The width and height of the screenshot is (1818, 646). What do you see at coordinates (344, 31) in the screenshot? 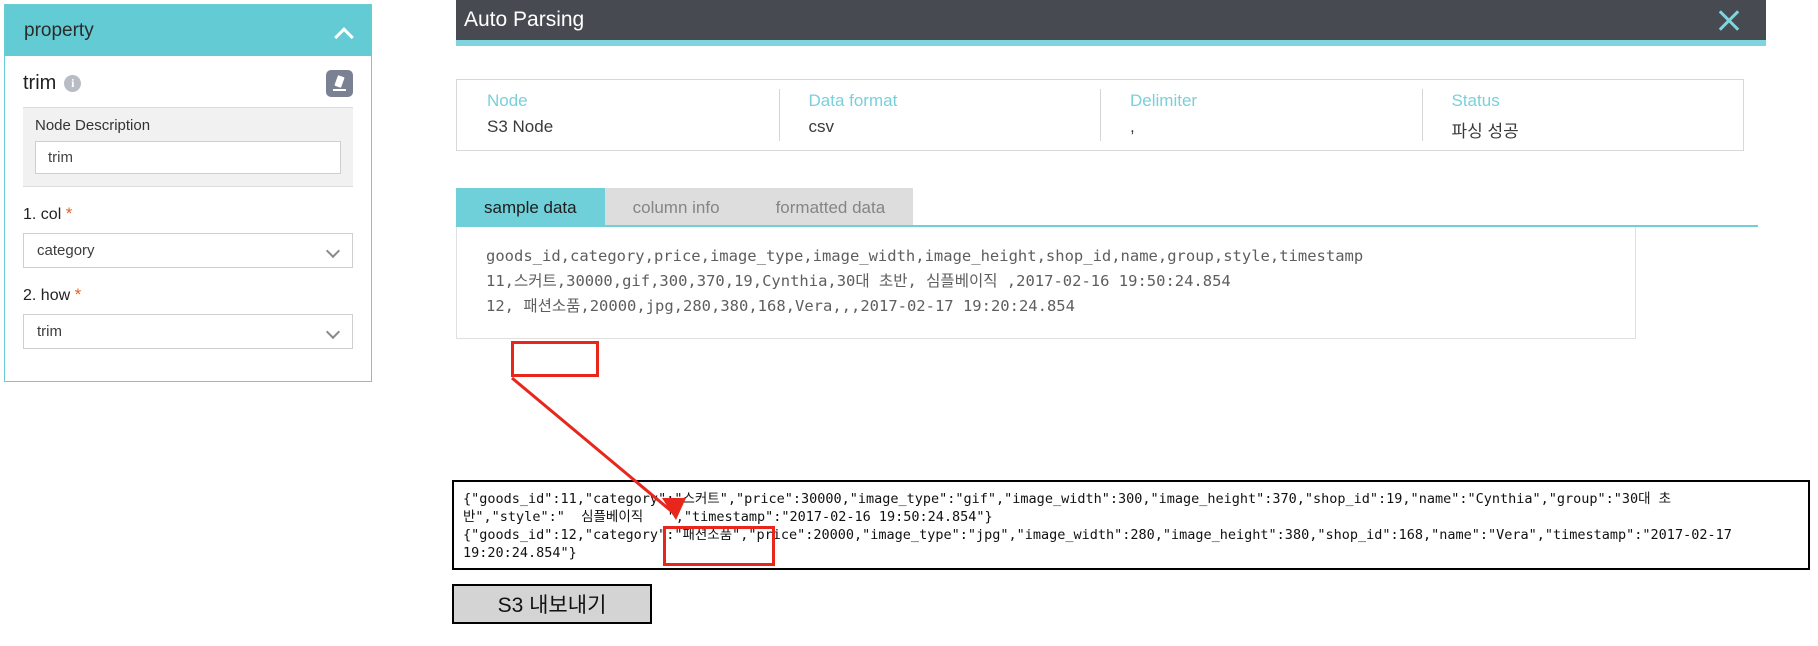
I see `chevron-up-icon` at bounding box center [344, 31].